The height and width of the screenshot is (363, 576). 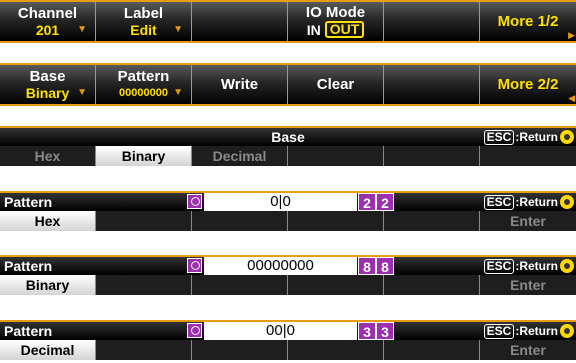 I want to click on pattern-input: 0|0, so click(x=280, y=202).